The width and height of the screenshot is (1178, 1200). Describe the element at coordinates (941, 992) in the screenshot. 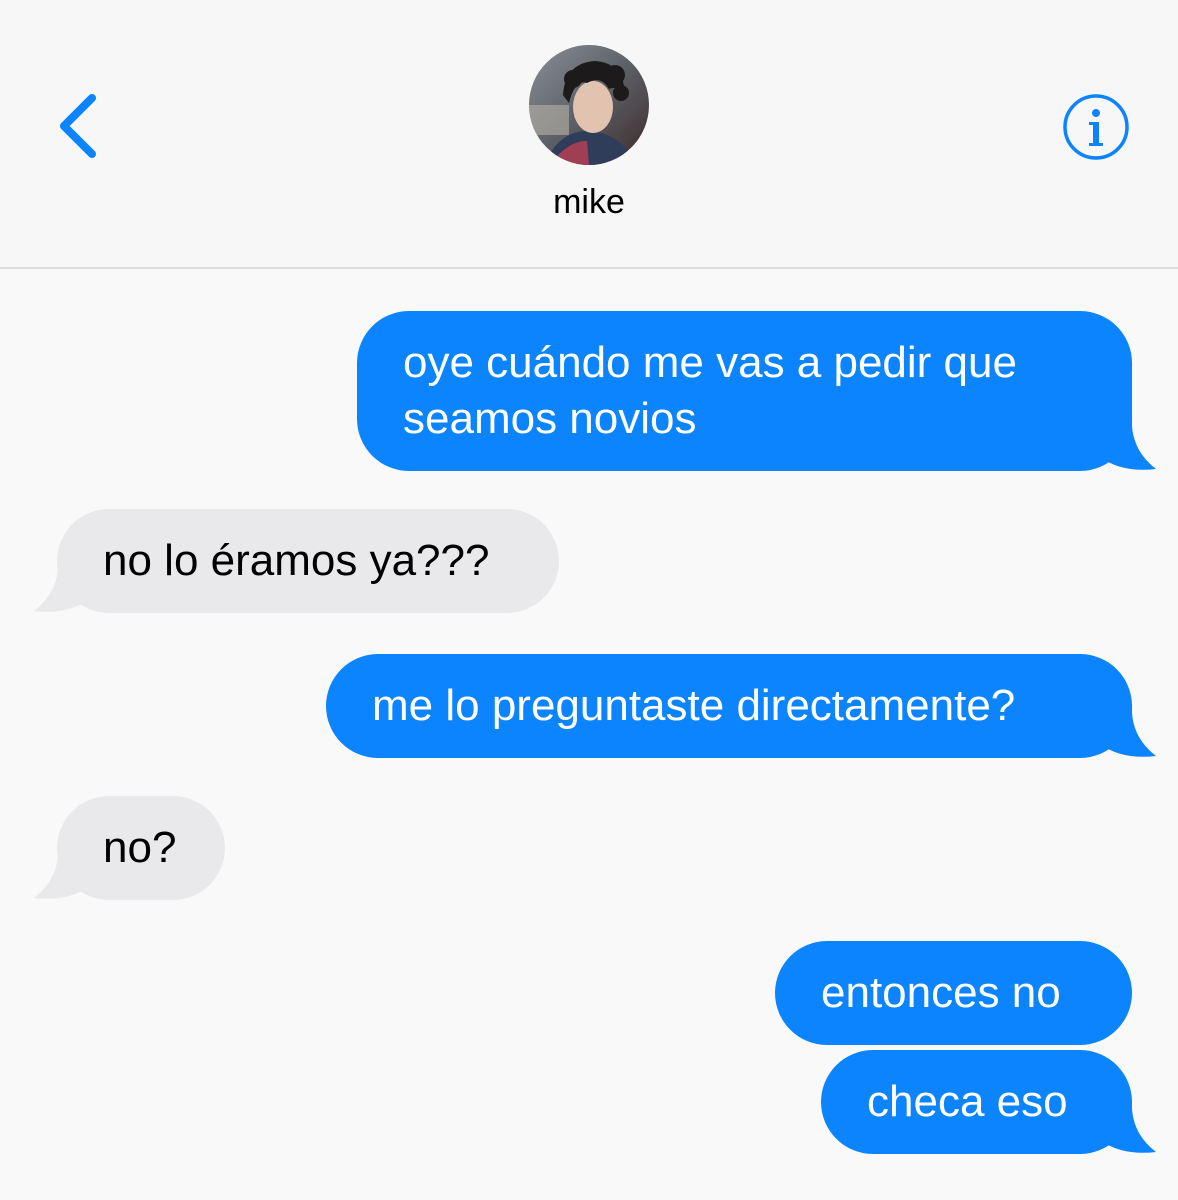

I see `message-text: entonces no` at that location.